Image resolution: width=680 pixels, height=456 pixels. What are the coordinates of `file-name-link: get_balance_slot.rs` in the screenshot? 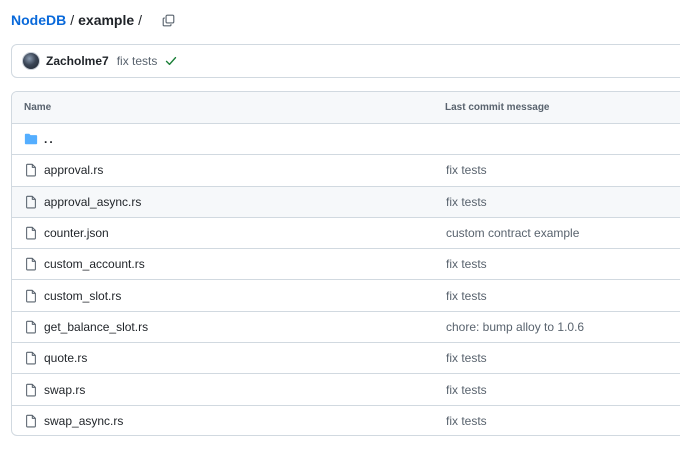 It's located at (96, 327).